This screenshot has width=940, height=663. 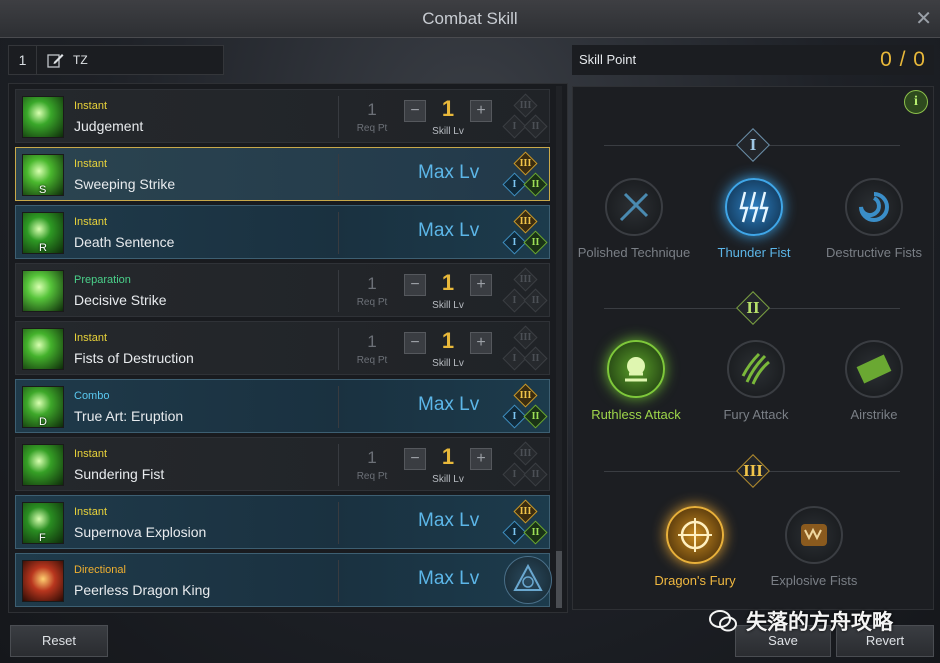 I want to click on scrollbar, so click(x=559, y=347).